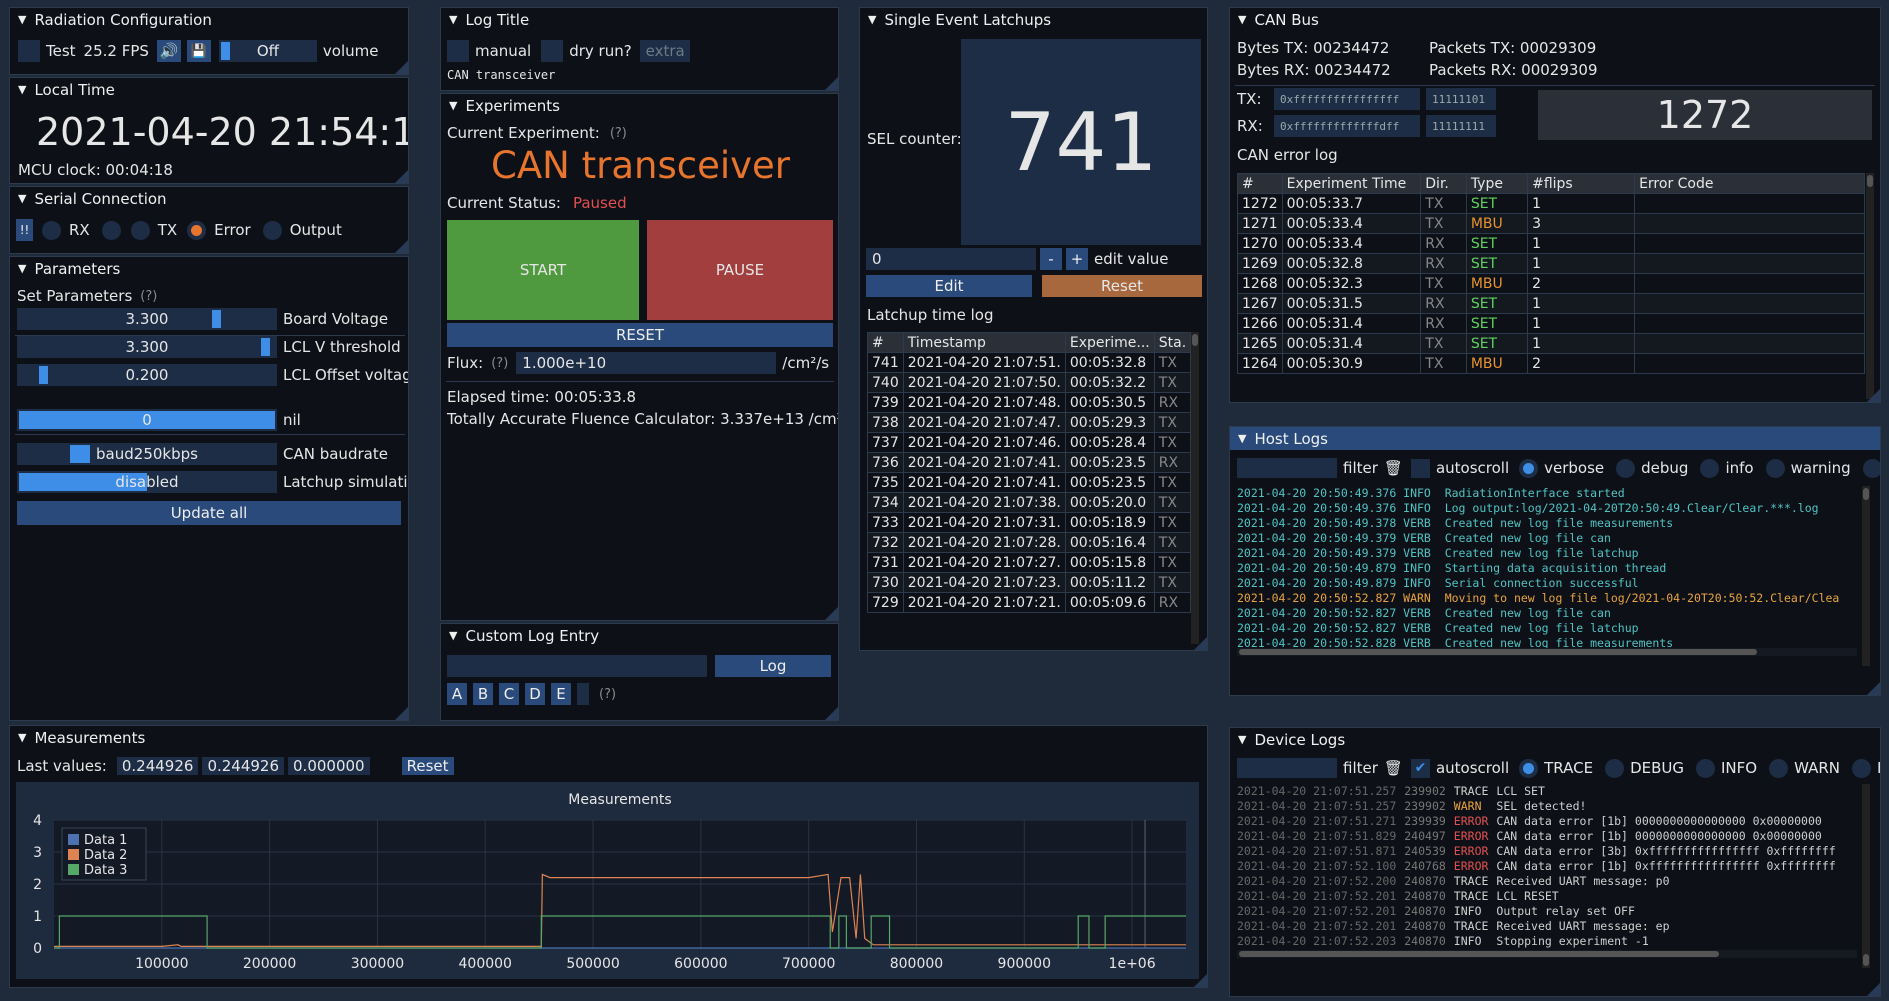  Describe the element at coordinates (1749, 183) in the screenshot. I see `column-header: Error Code` at that location.